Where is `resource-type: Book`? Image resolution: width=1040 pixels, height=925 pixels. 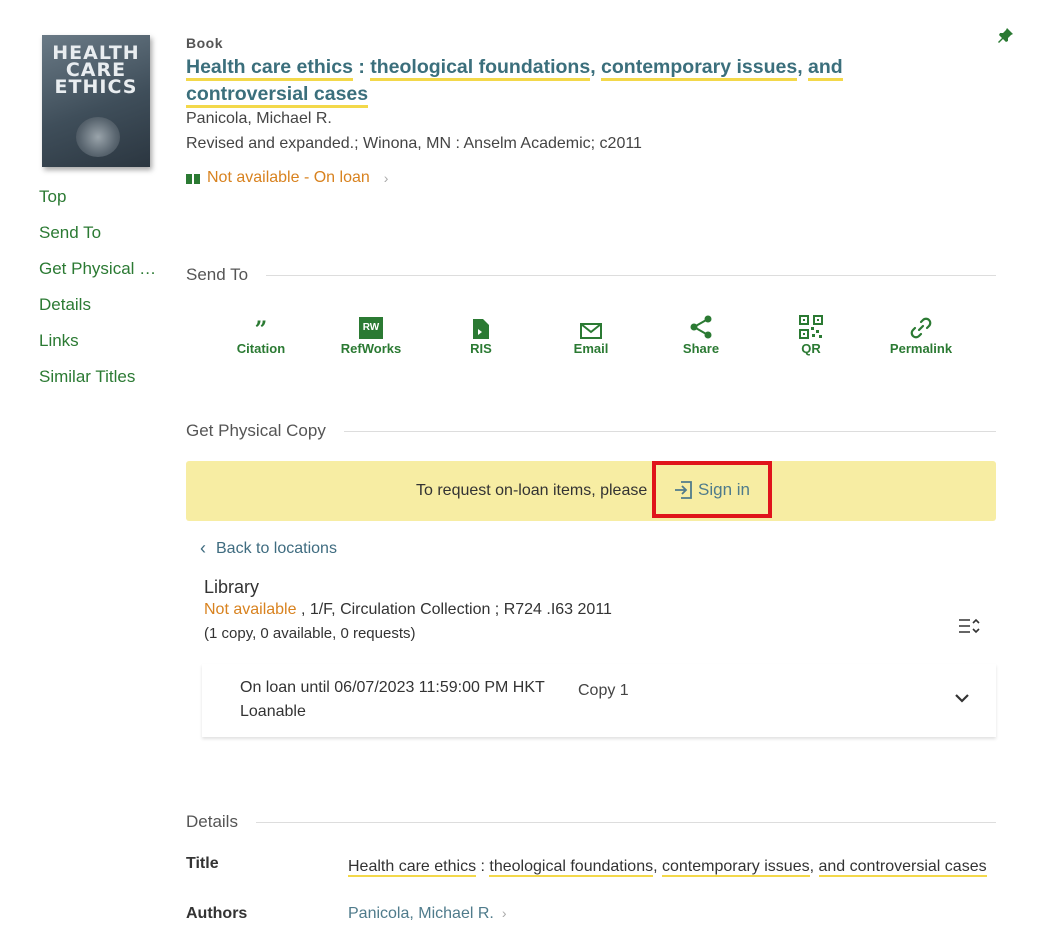 resource-type: Book is located at coordinates (204, 43).